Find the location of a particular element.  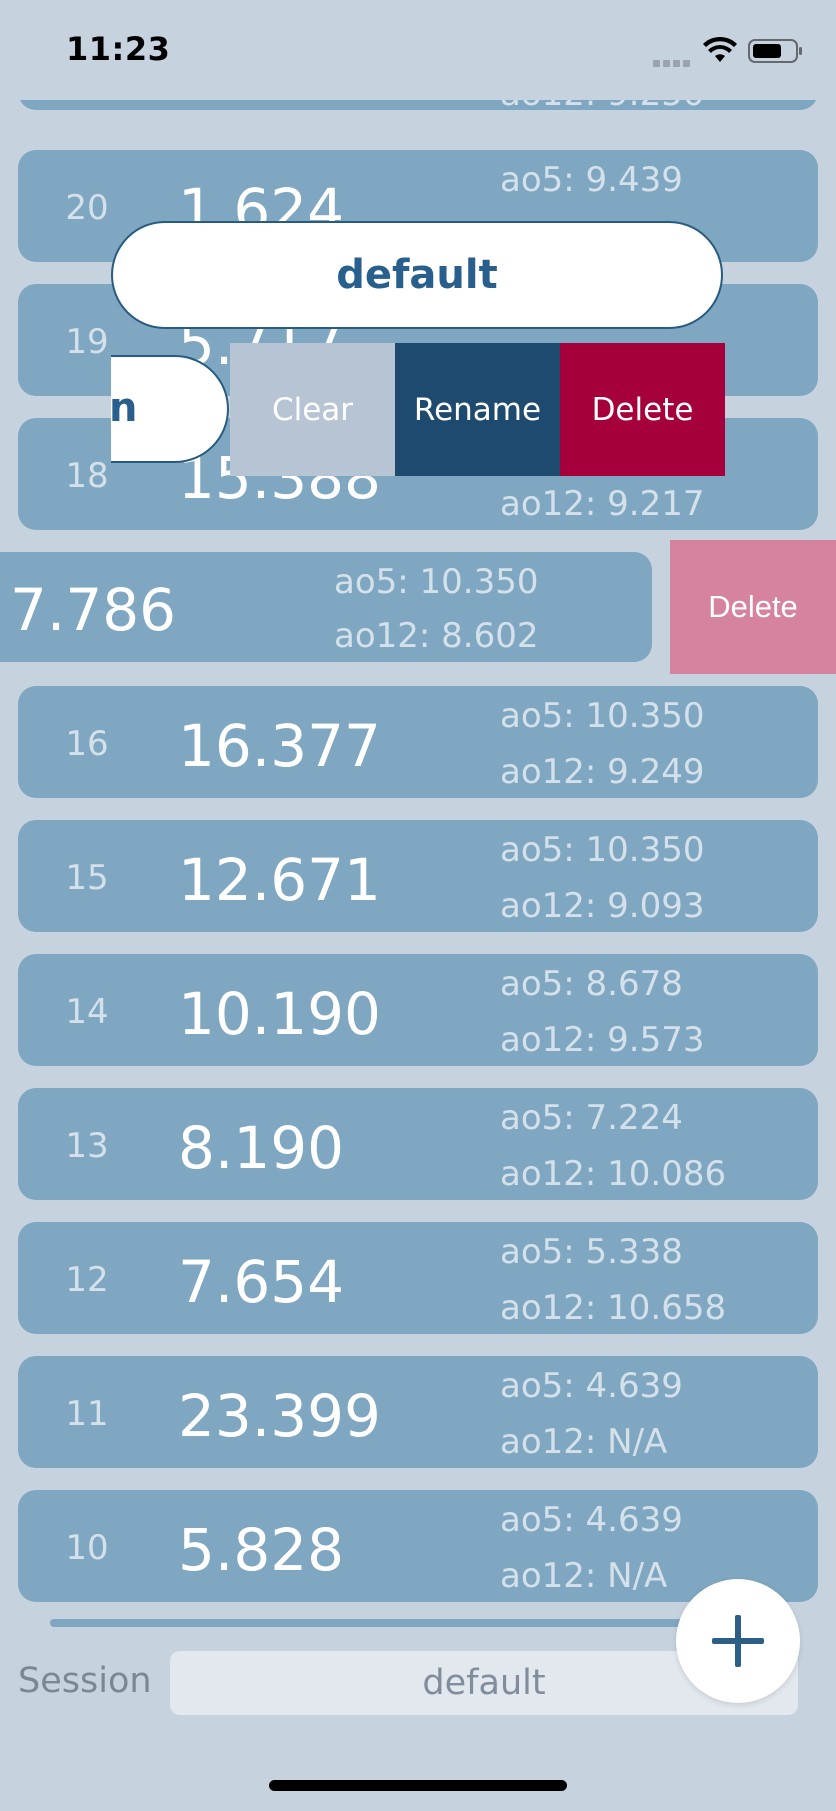

solve-row: 13 8.190 ao5: 7.224 ao12: 10.086 is located at coordinates (418, 1144).